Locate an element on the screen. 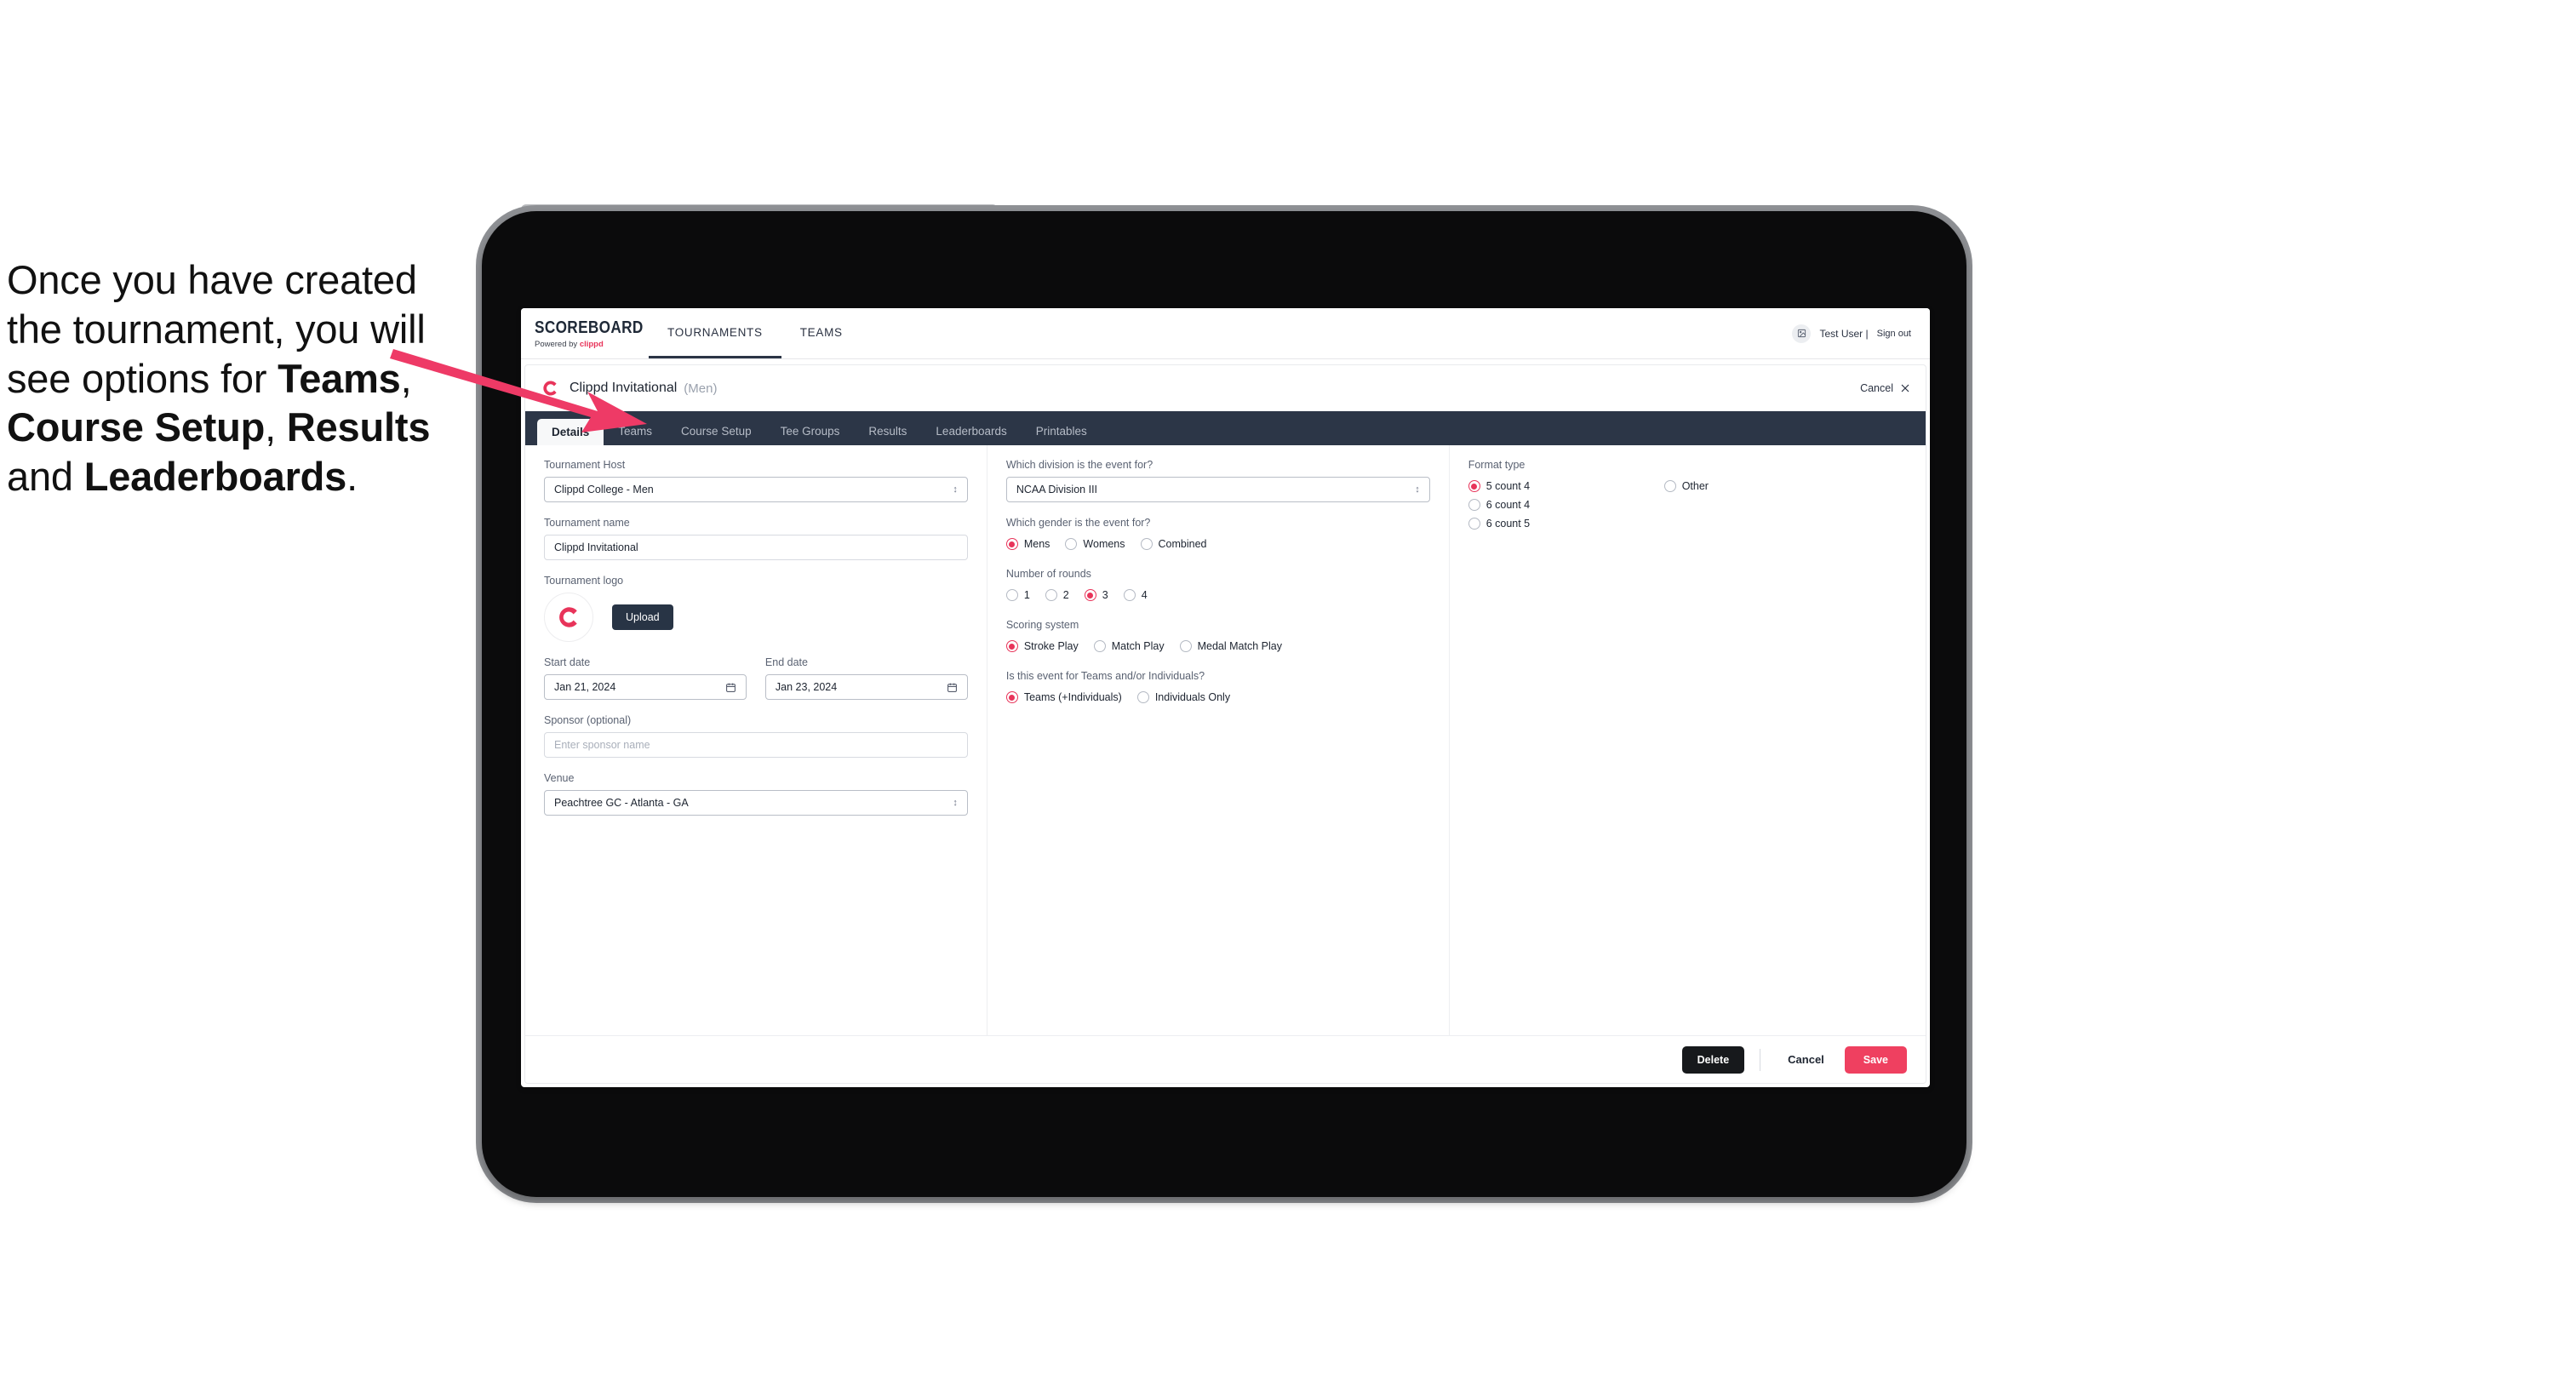 Image resolution: width=2576 pixels, height=1386 pixels. cancel-button: Cancel is located at coordinates (1806, 1059).